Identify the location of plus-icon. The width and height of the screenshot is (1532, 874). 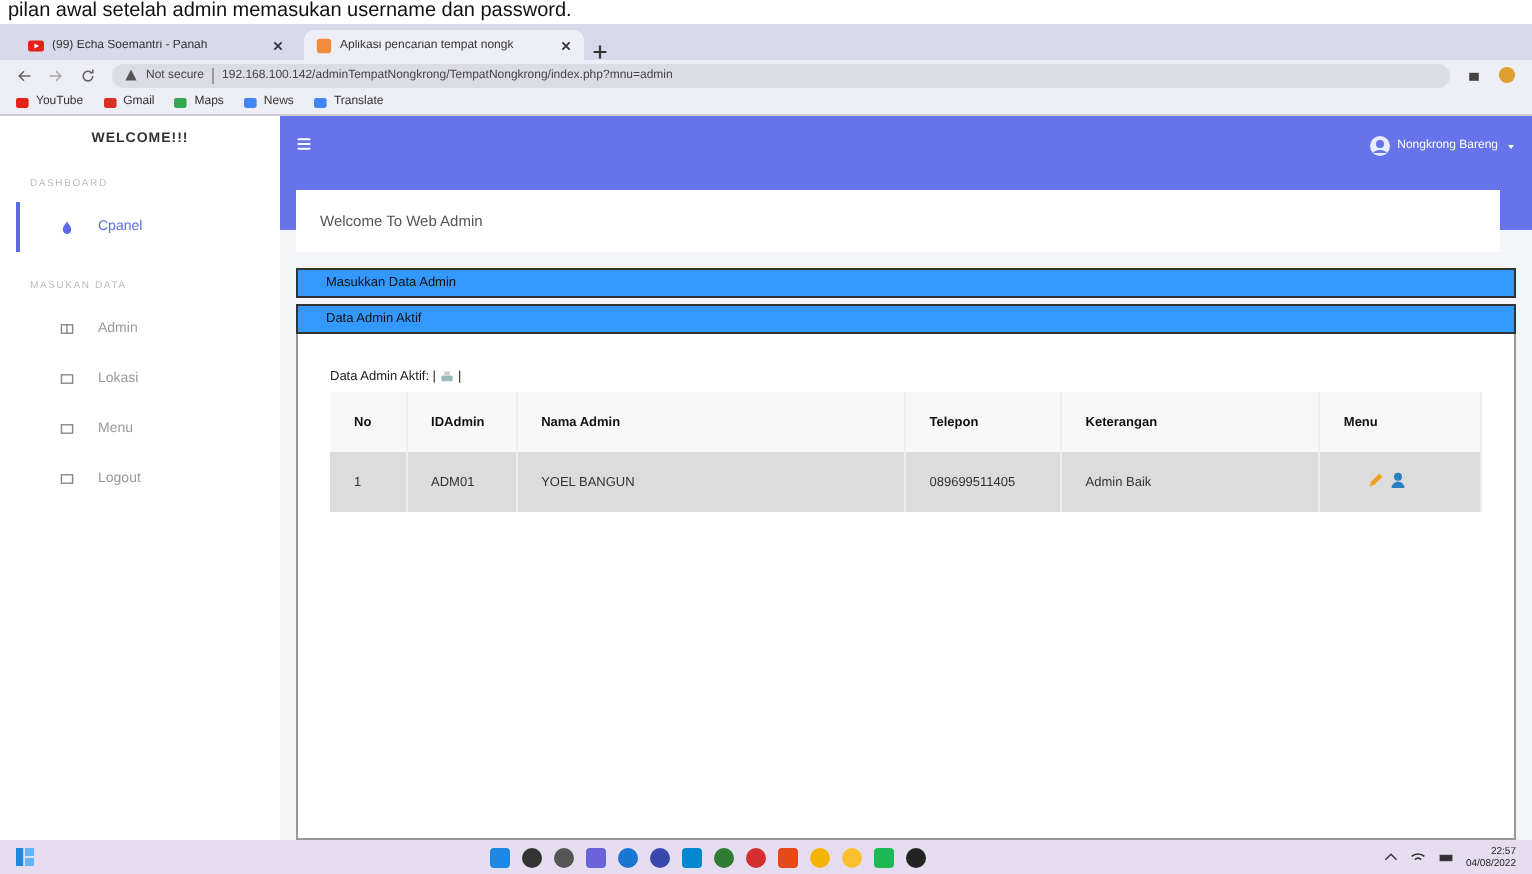
(600, 52).